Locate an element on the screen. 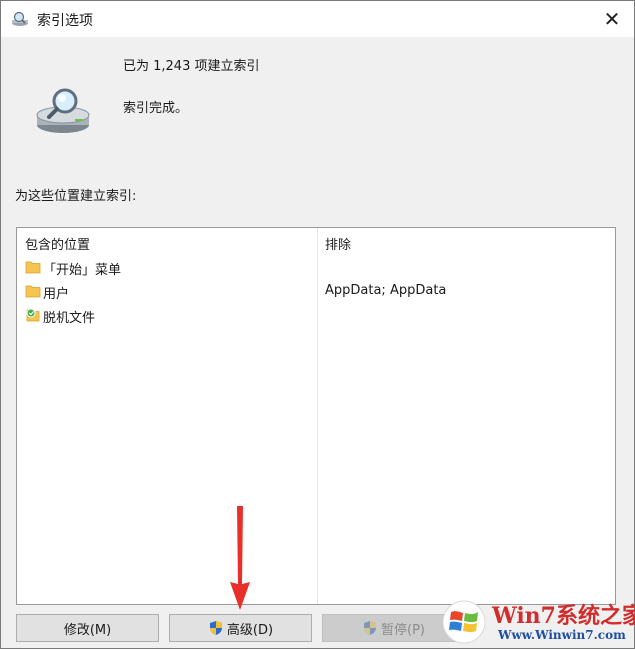  advanced-button: 高级(D) is located at coordinates (240, 628).